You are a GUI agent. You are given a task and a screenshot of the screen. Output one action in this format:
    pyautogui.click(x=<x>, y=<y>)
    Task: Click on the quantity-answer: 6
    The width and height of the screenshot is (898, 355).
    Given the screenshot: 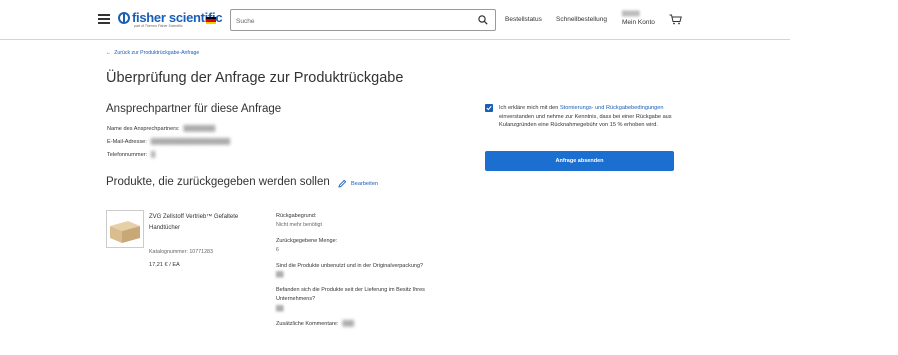 What is the action you would take?
    pyautogui.click(x=277, y=250)
    